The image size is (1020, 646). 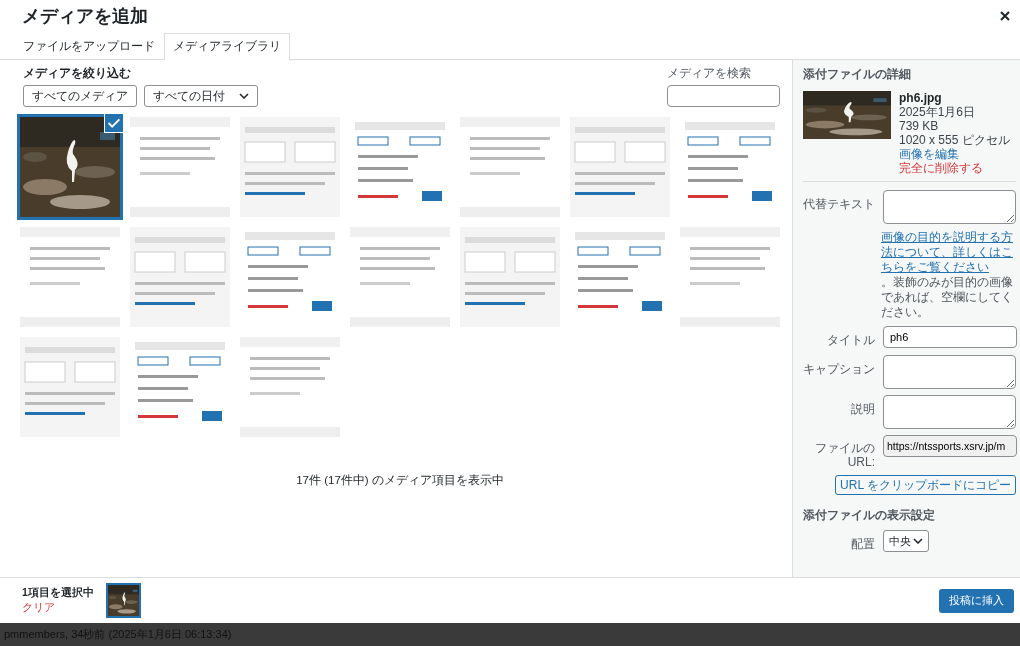 I want to click on check-icon, so click(x=114, y=123).